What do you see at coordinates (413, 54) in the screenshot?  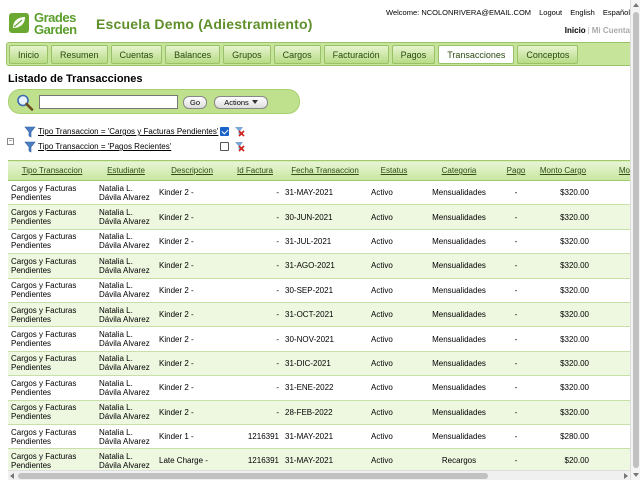 I see `tab-pagos: Pagos` at bounding box center [413, 54].